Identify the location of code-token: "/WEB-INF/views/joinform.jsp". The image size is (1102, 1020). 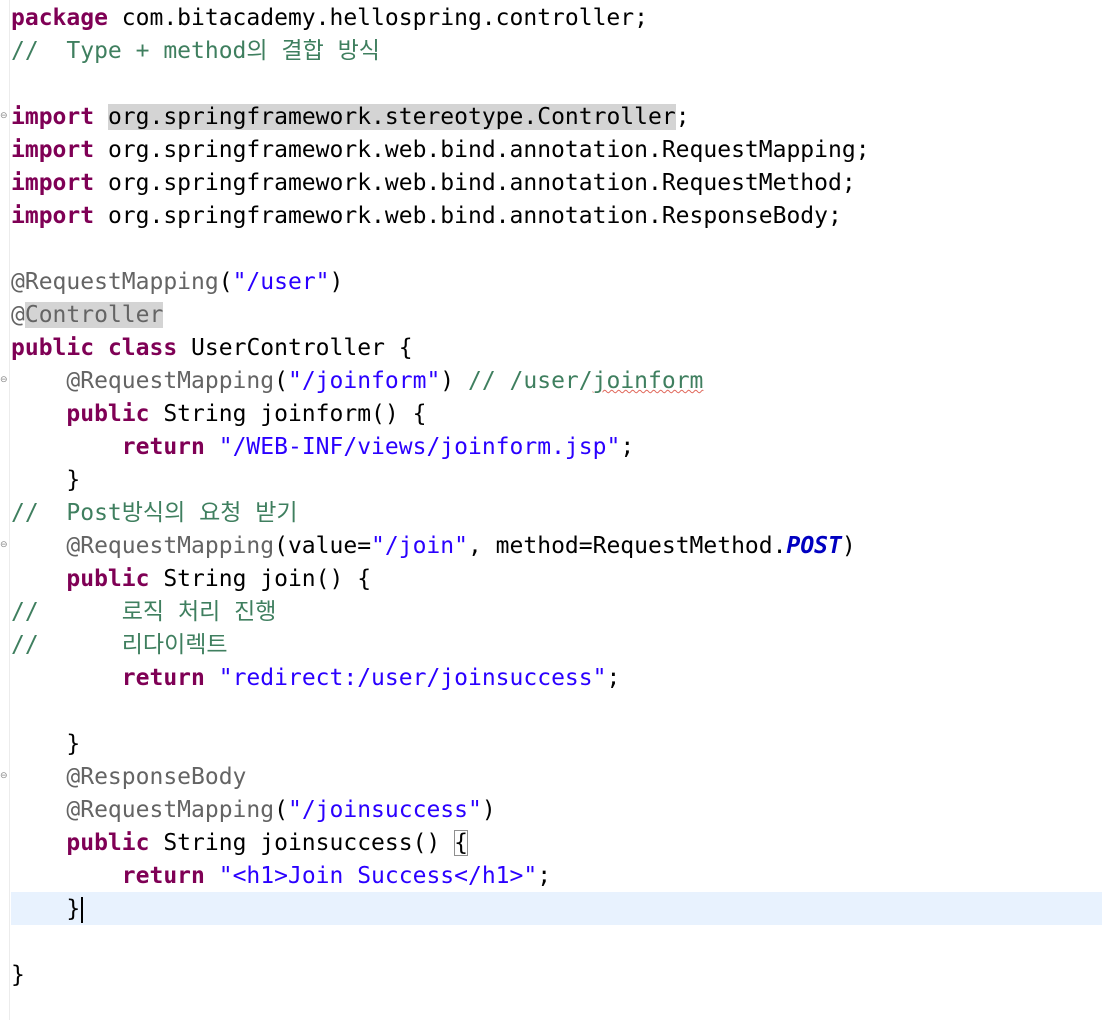
(419, 447).